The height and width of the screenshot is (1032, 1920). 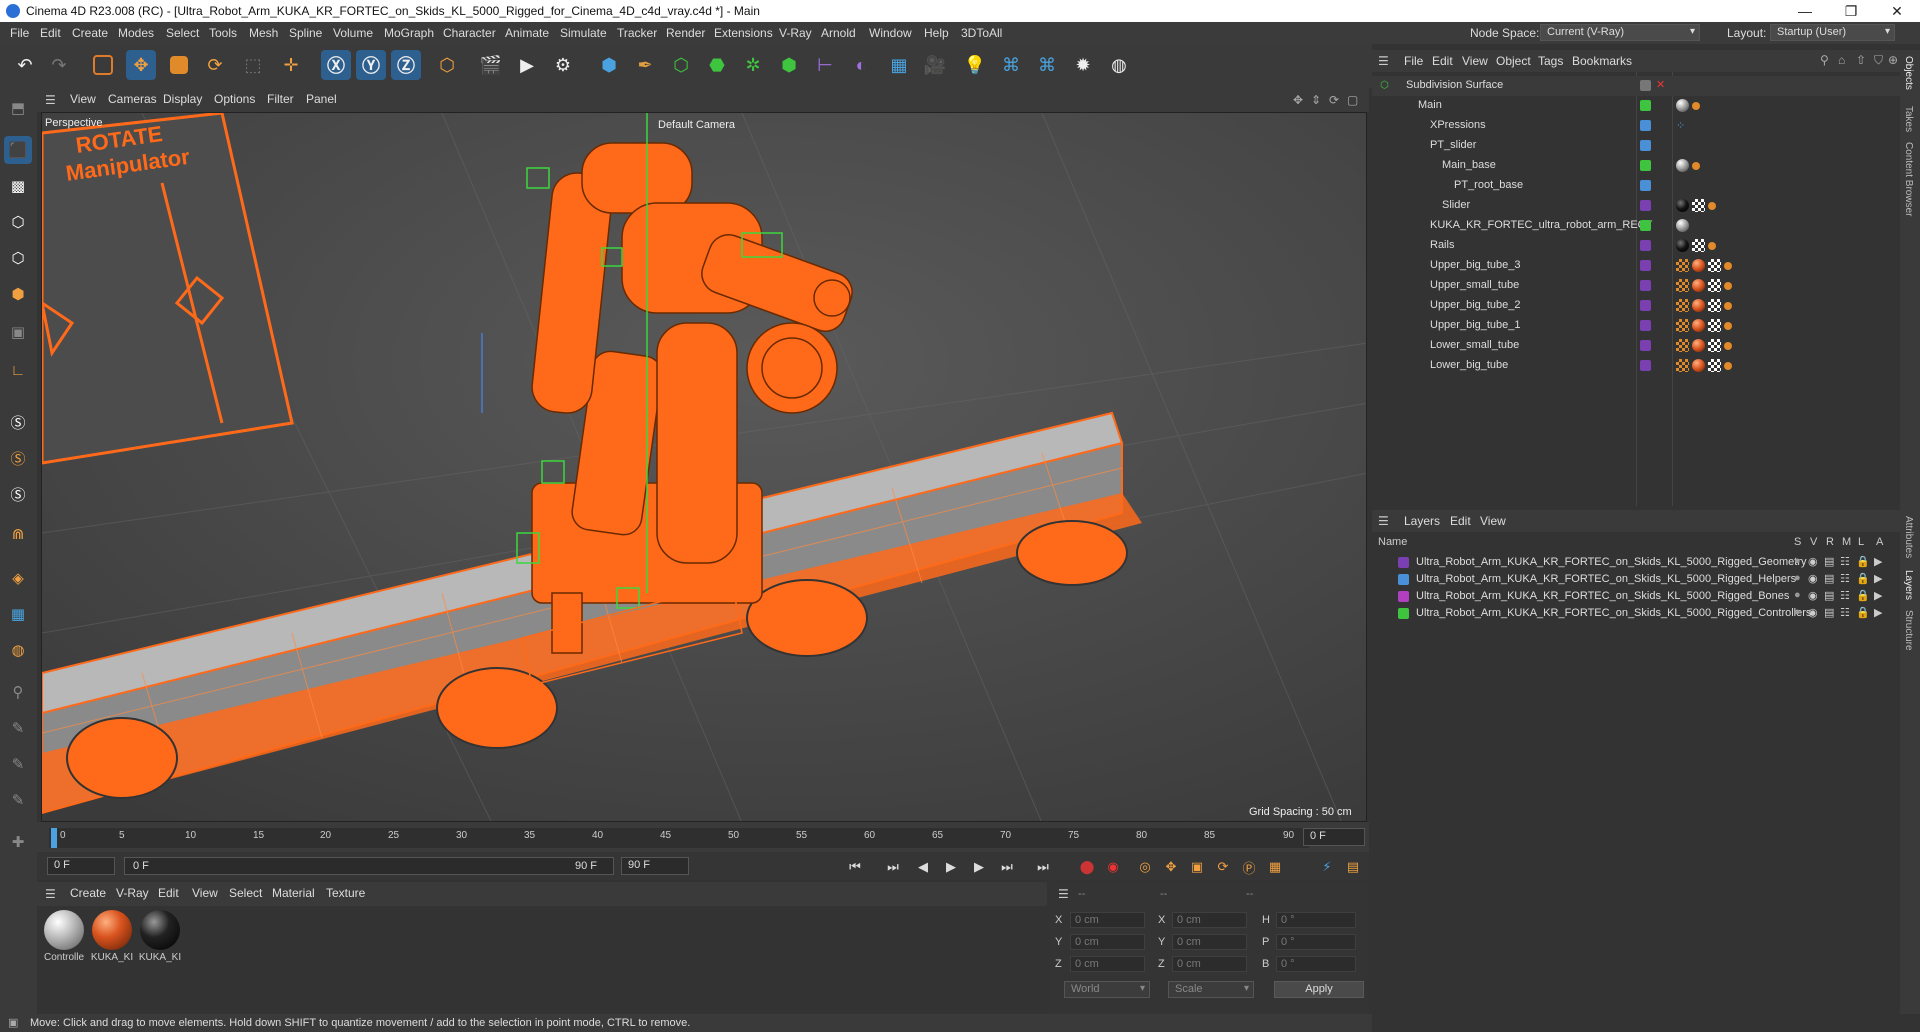 What do you see at coordinates (491, 65) in the screenshot?
I see `render-view-icon: 🎬` at bounding box center [491, 65].